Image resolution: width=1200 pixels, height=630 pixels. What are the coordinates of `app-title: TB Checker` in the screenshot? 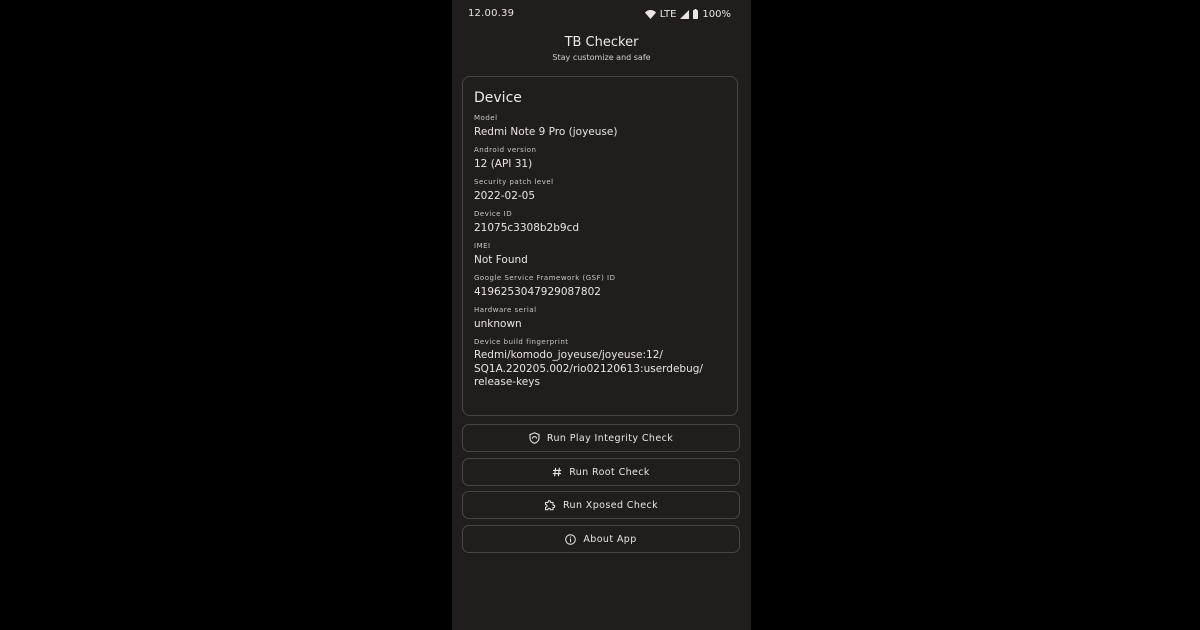 It's located at (601, 42).